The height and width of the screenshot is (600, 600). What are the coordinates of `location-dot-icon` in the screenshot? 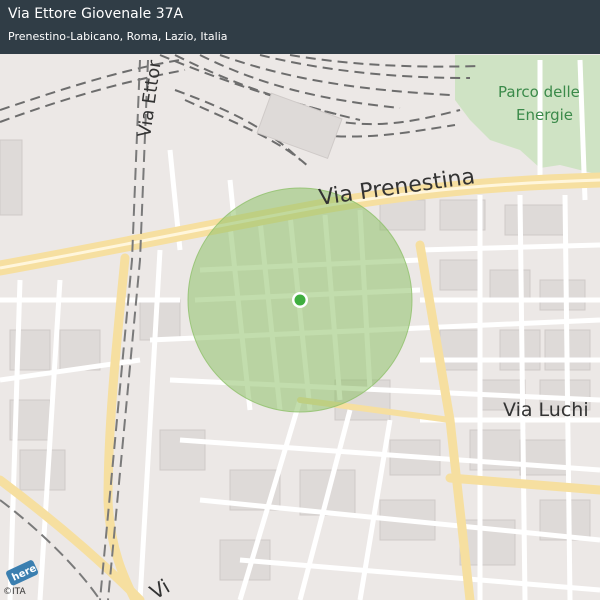 It's located at (300, 300).